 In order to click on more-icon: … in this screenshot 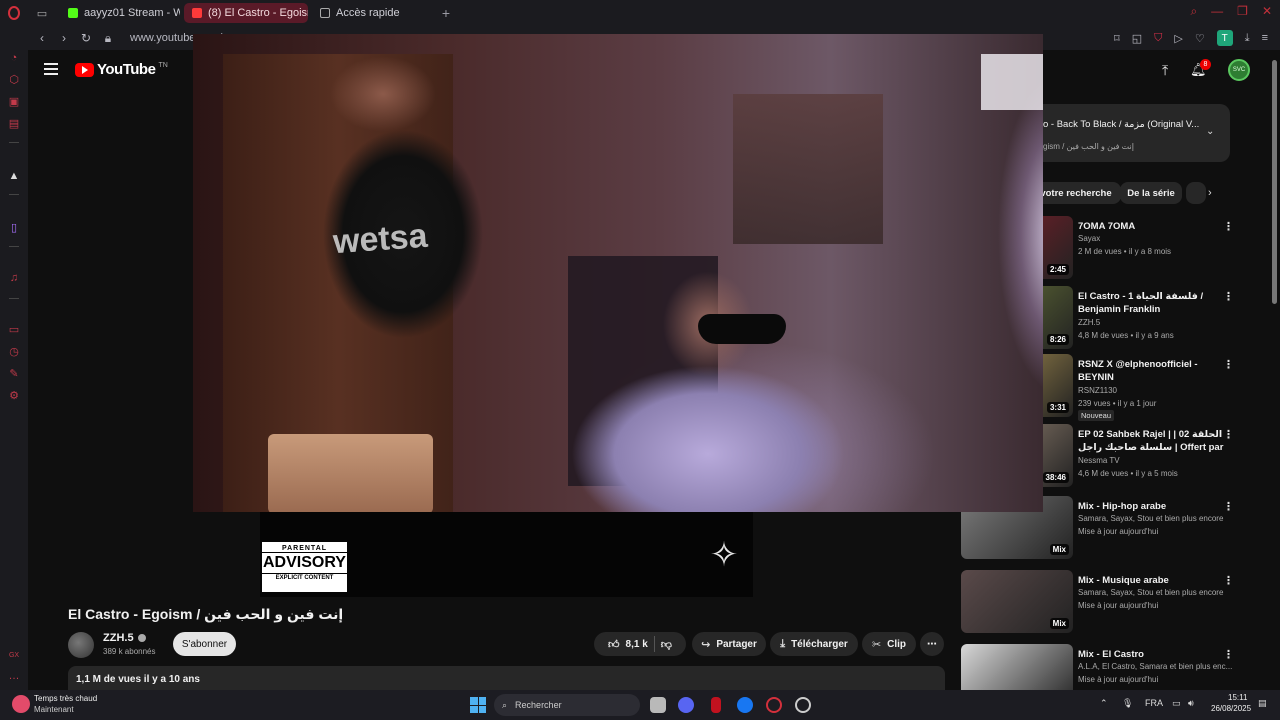, I will do `click(14, 676)`.